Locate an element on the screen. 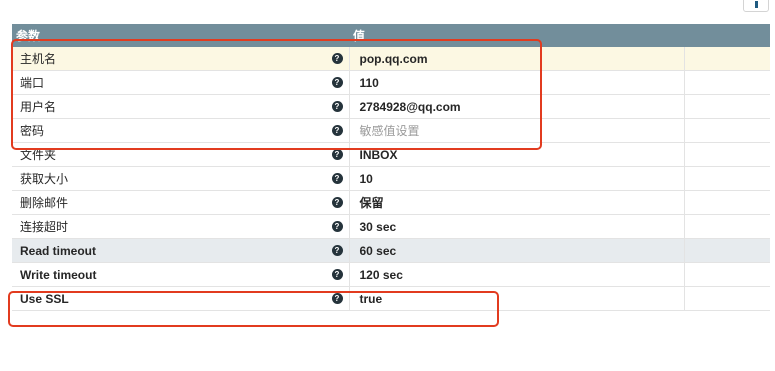  property-name: 端口 is located at coordinates (32, 83).